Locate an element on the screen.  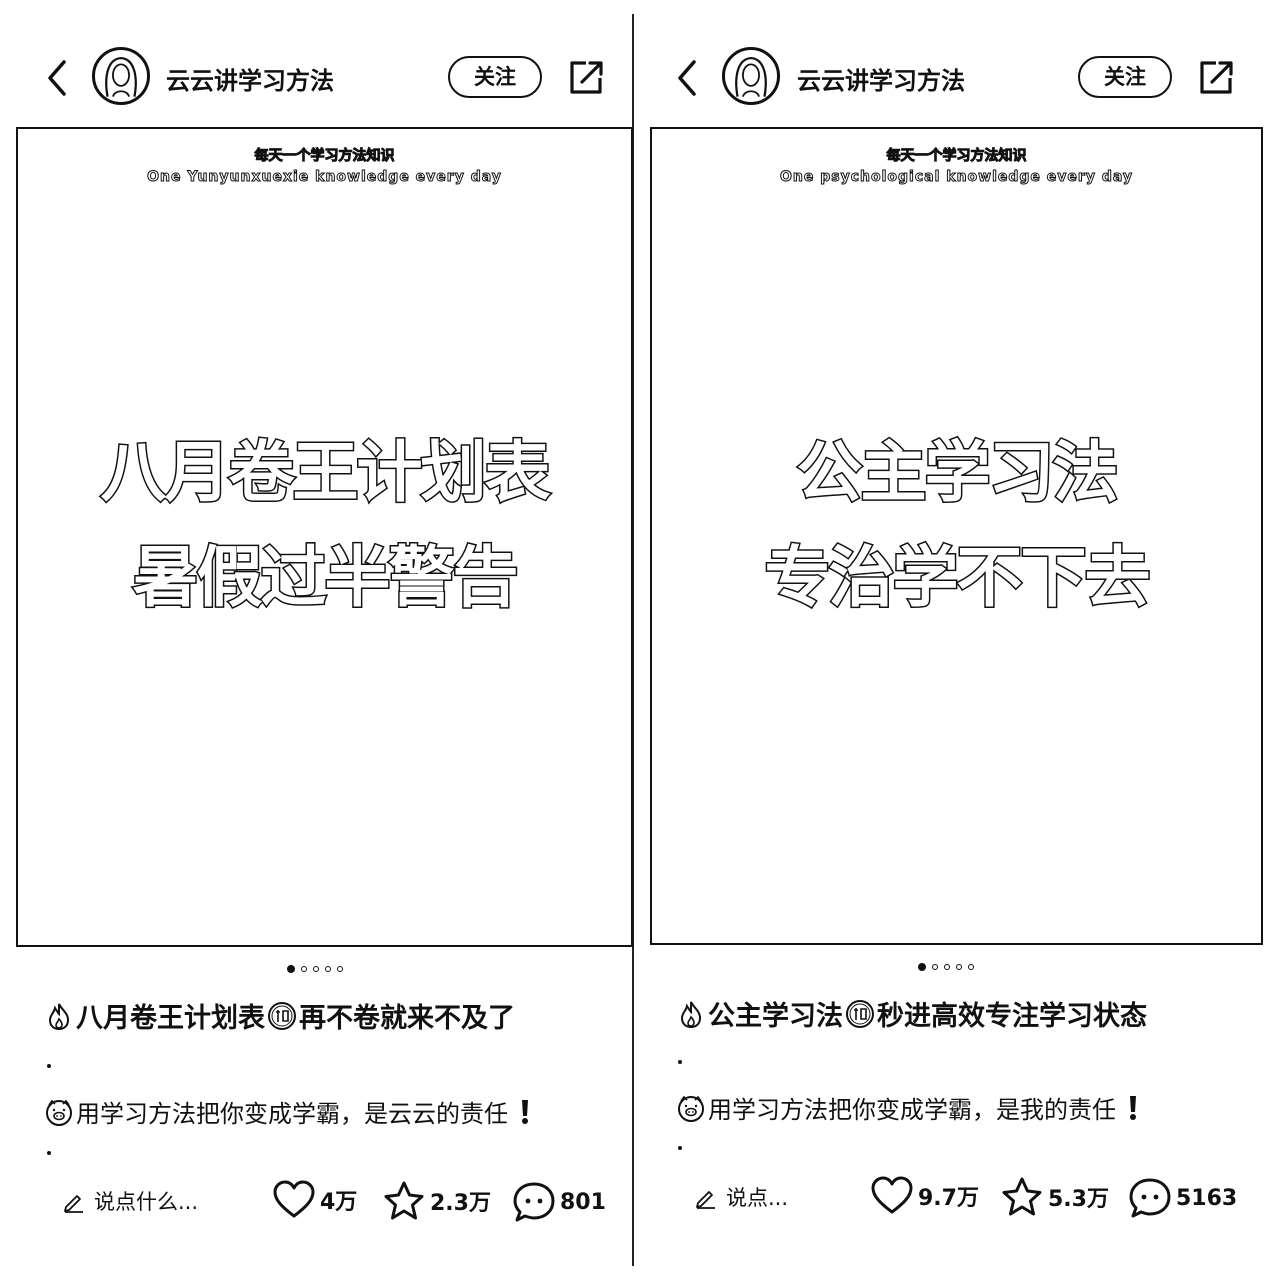
comment-button: 5163 is located at coordinates (1182, 1198).